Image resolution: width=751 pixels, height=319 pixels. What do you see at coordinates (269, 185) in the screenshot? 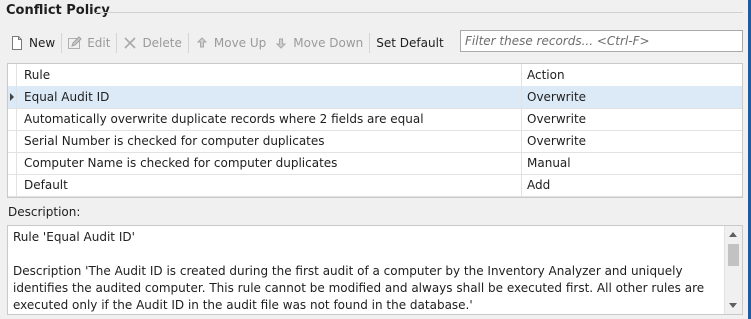
I see `rule-cell: Default` at bounding box center [269, 185].